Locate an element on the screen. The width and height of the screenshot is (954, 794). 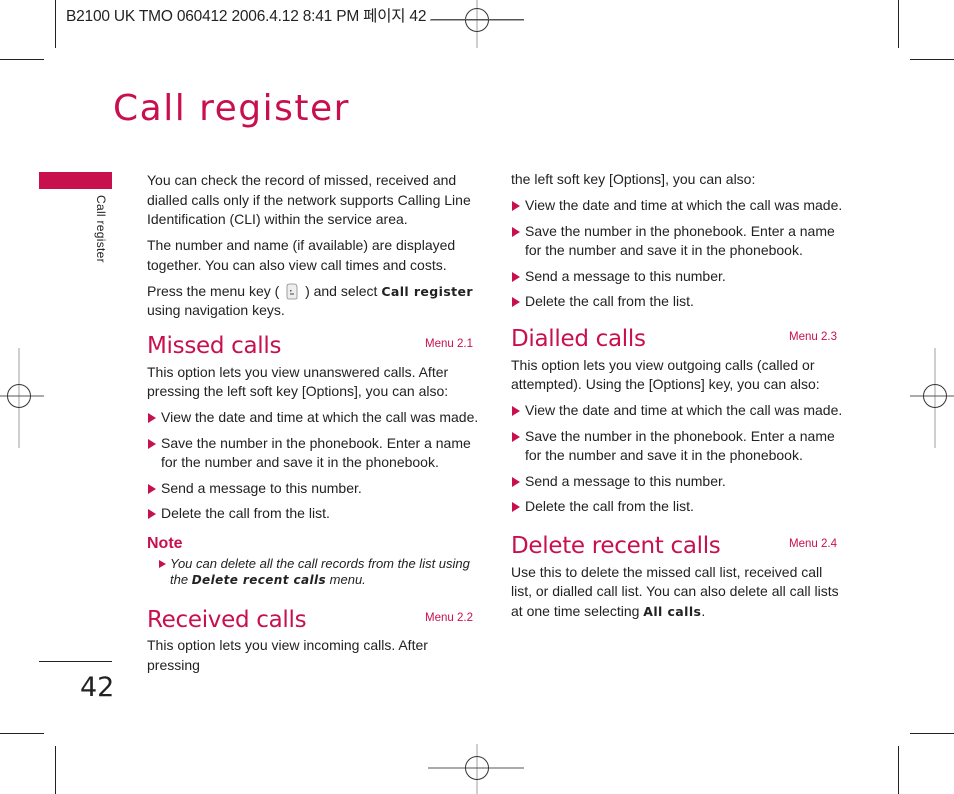
slug-underline is located at coordinates (477, 19).